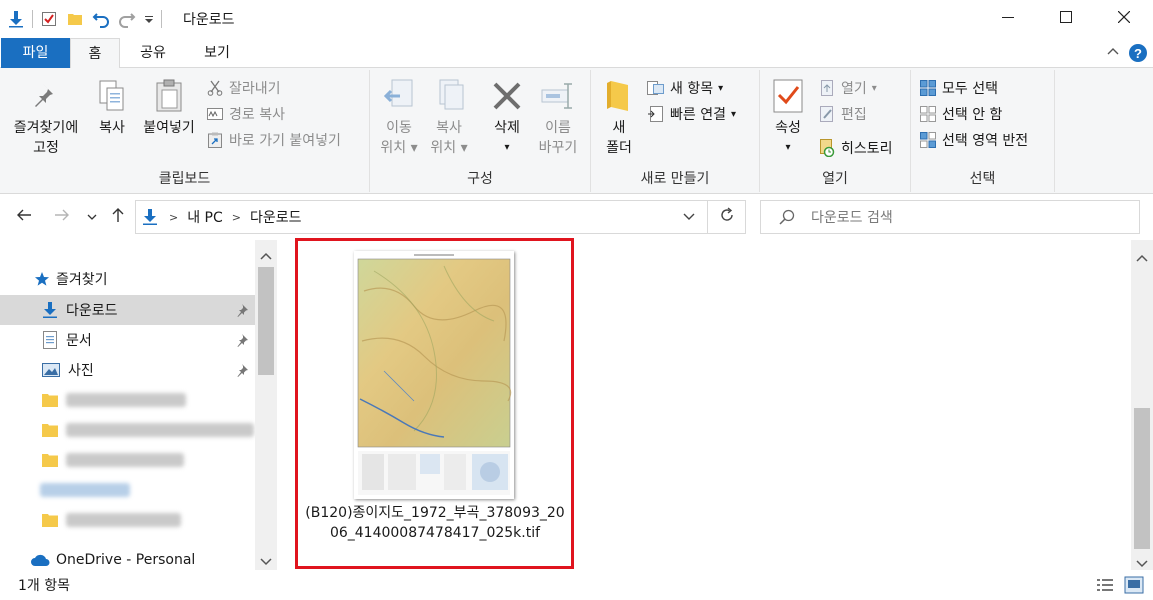  What do you see at coordinates (982, 179) in the screenshot?
I see `select-group-label: 선택` at bounding box center [982, 179].